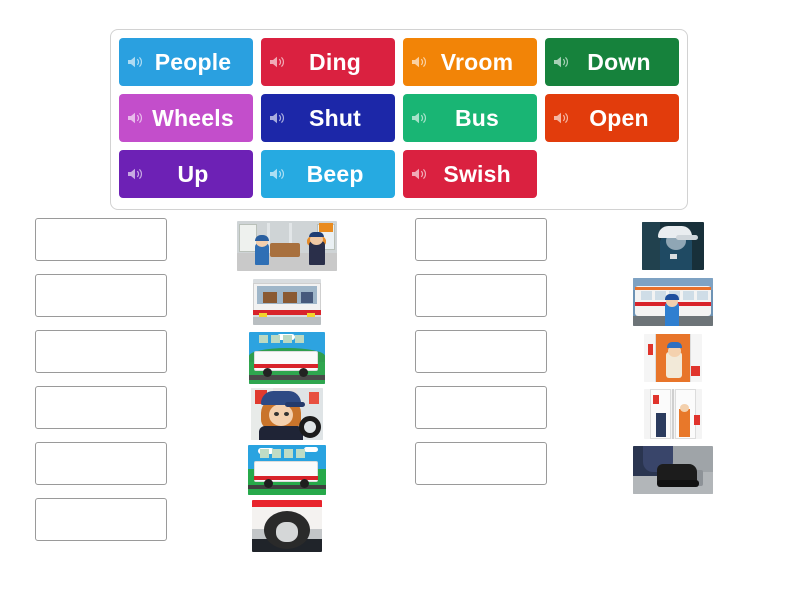 The width and height of the screenshot is (800, 600). I want to click on image-column-left, so click(287, 386).